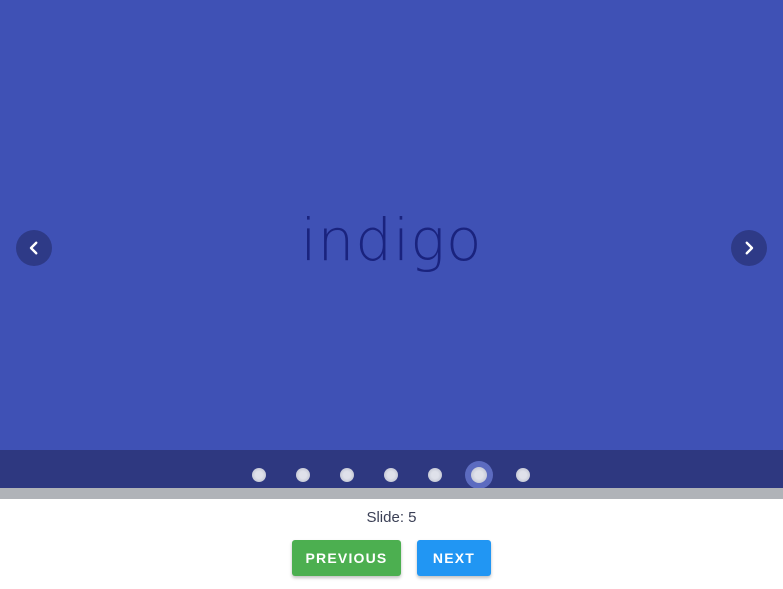  Describe the element at coordinates (391, 517) in the screenshot. I see `slide-number-label: Slide: 5` at that location.